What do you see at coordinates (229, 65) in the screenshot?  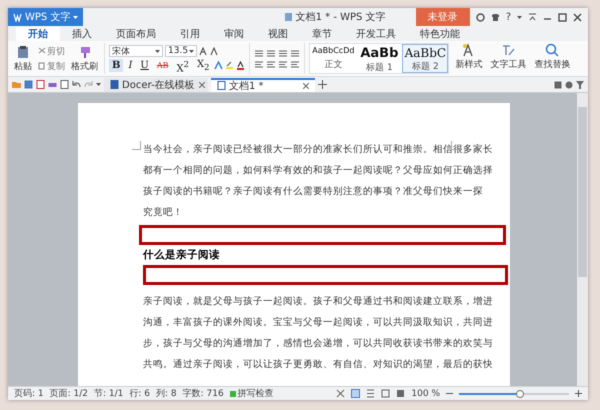 I see `highlighter-icon` at bounding box center [229, 65].